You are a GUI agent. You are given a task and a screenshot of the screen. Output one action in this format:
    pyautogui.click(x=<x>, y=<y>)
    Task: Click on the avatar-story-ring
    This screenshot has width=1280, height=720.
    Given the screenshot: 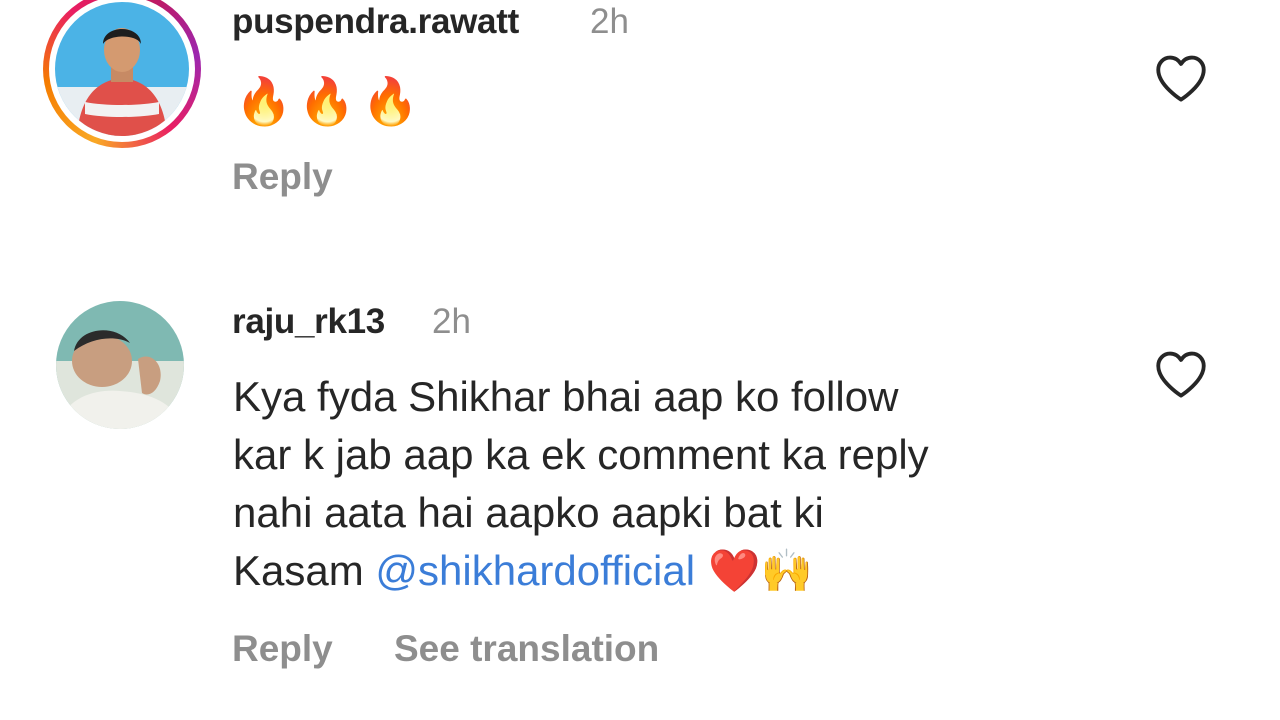 What is the action you would take?
    pyautogui.click(x=122, y=74)
    